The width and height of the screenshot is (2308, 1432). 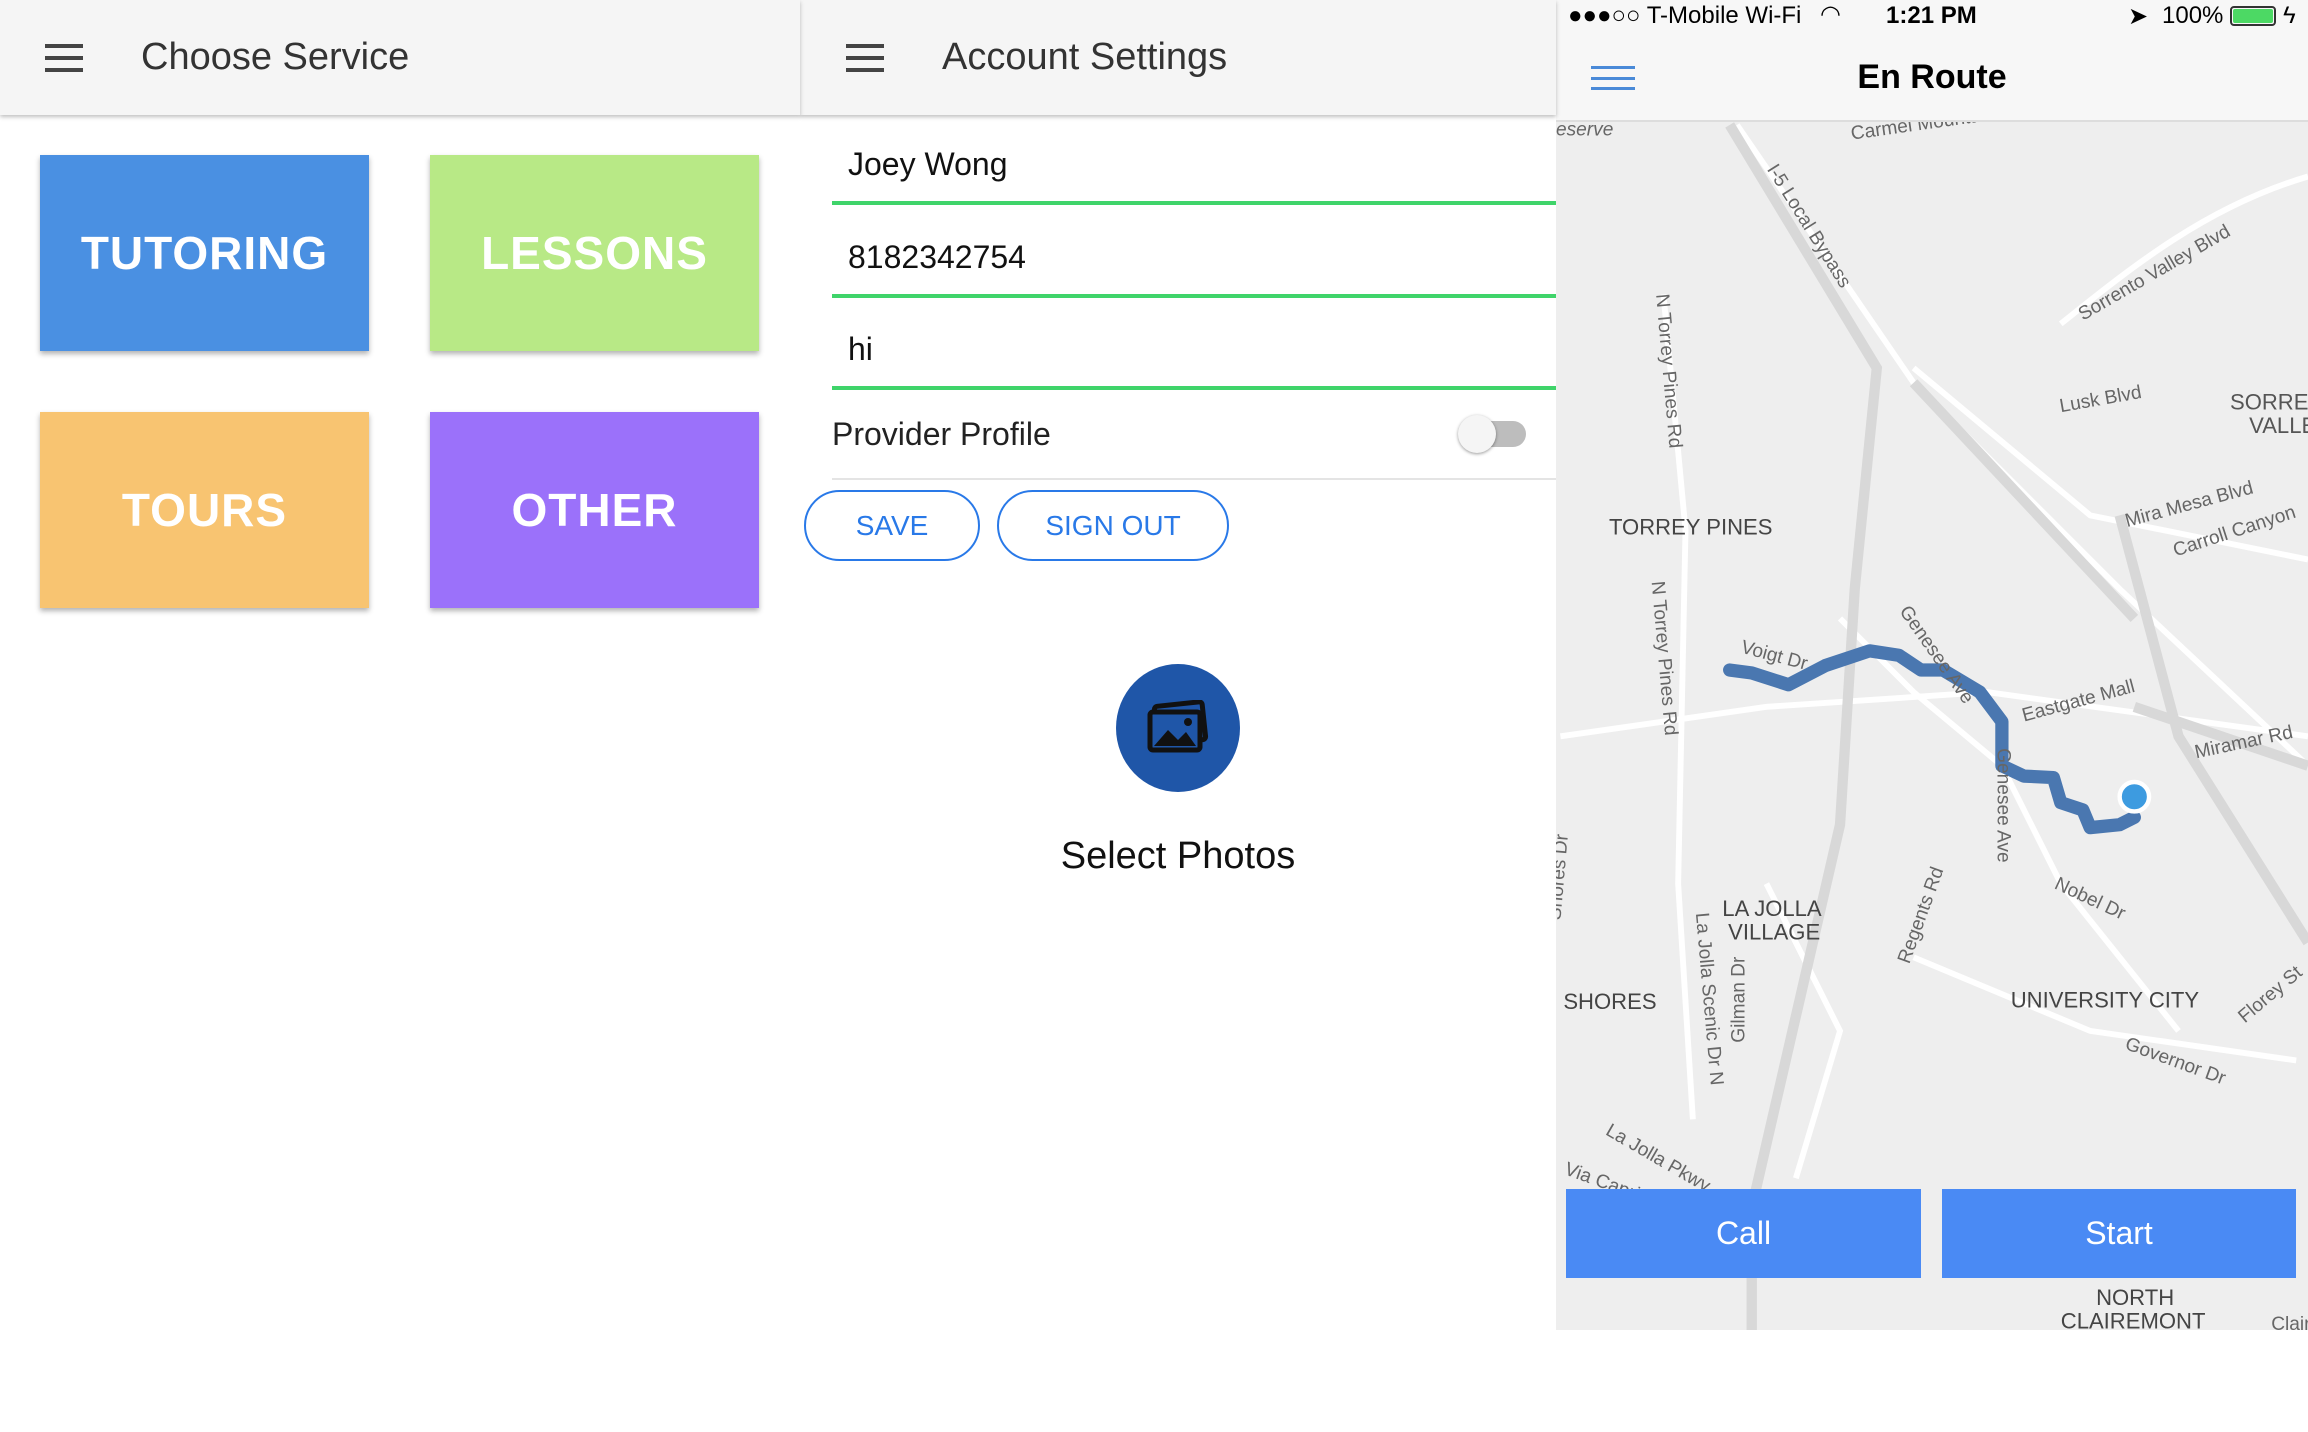 What do you see at coordinates (1691, 526) in the screenshot?
I see `map-label: TORREY PINES` at bounding box center [1691, 526].